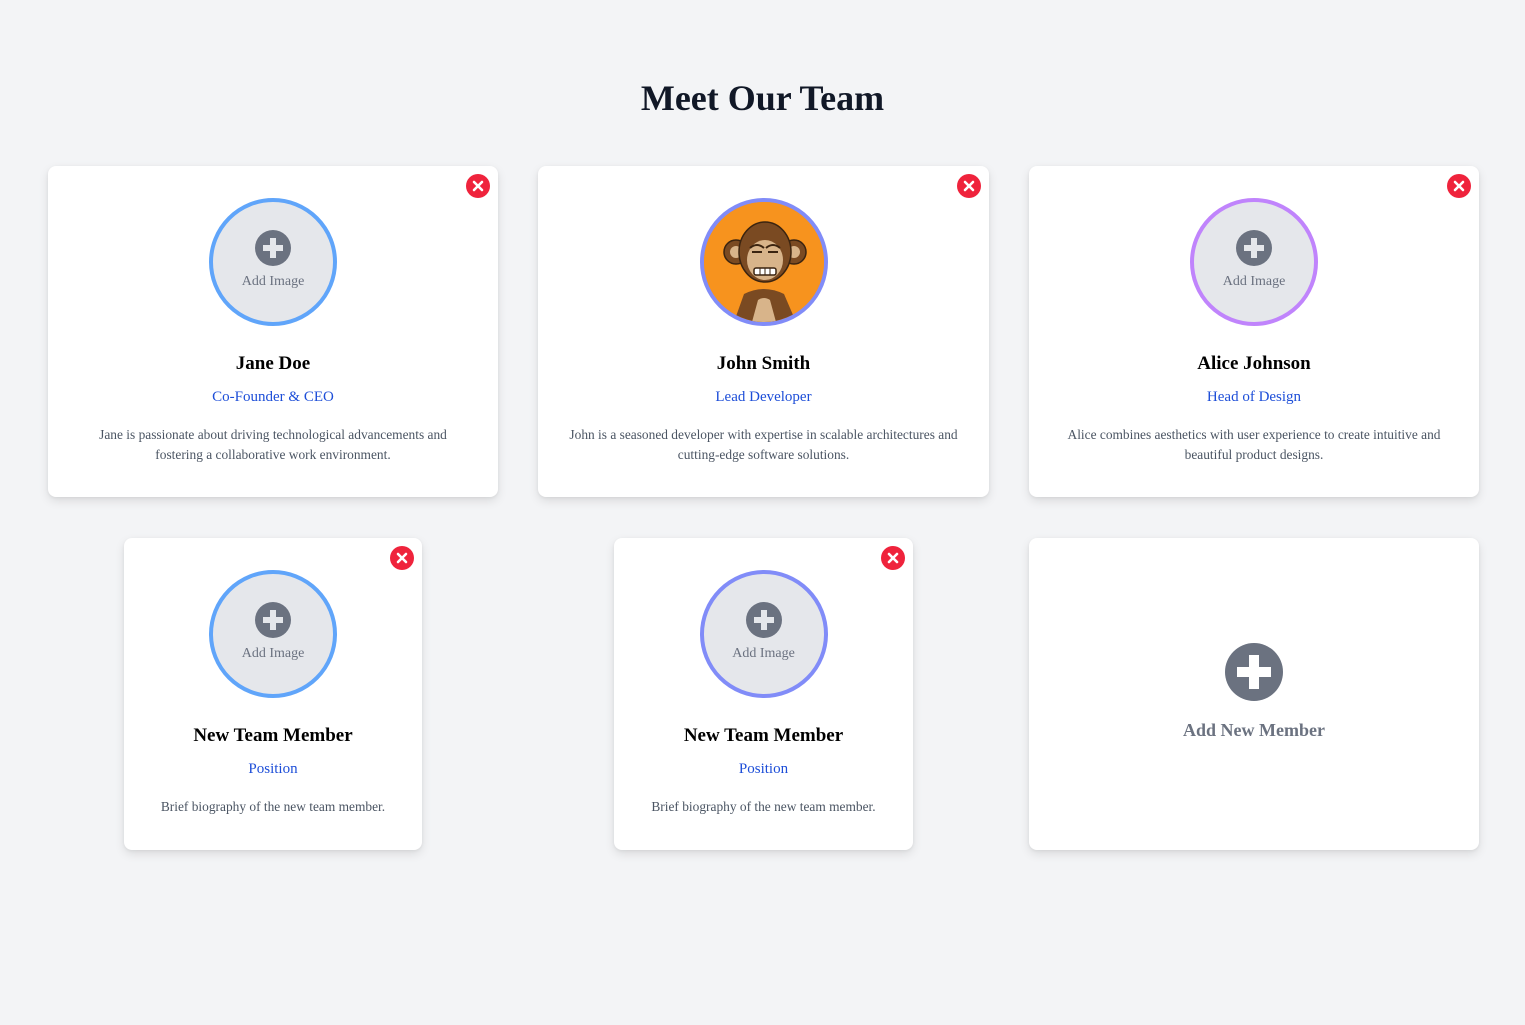 This screenshot has height=1025, width=1525. I want to click on page-title: Meet Our Team, so click(762, 98).